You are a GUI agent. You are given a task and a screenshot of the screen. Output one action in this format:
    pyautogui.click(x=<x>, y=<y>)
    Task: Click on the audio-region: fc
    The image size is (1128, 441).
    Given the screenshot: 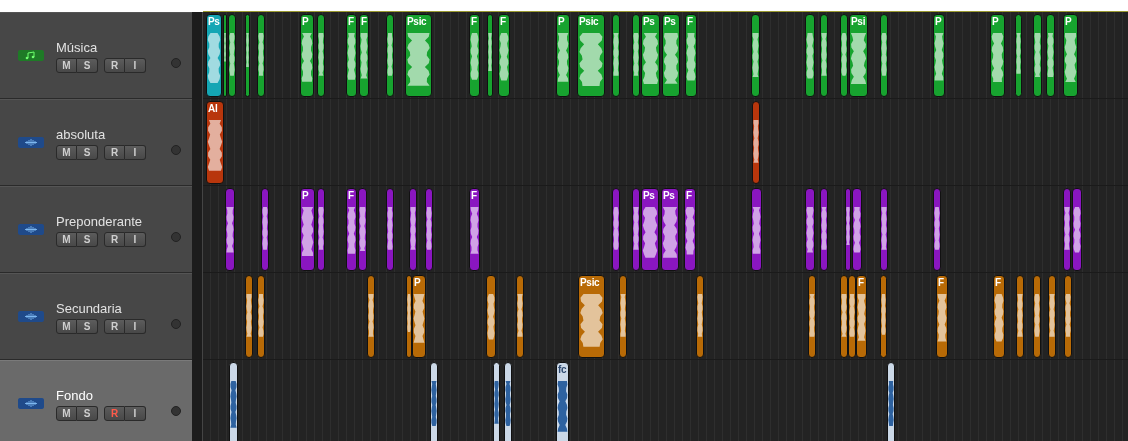 What is the action you would take?
    pyautogui.click(x=562, y=401)
    